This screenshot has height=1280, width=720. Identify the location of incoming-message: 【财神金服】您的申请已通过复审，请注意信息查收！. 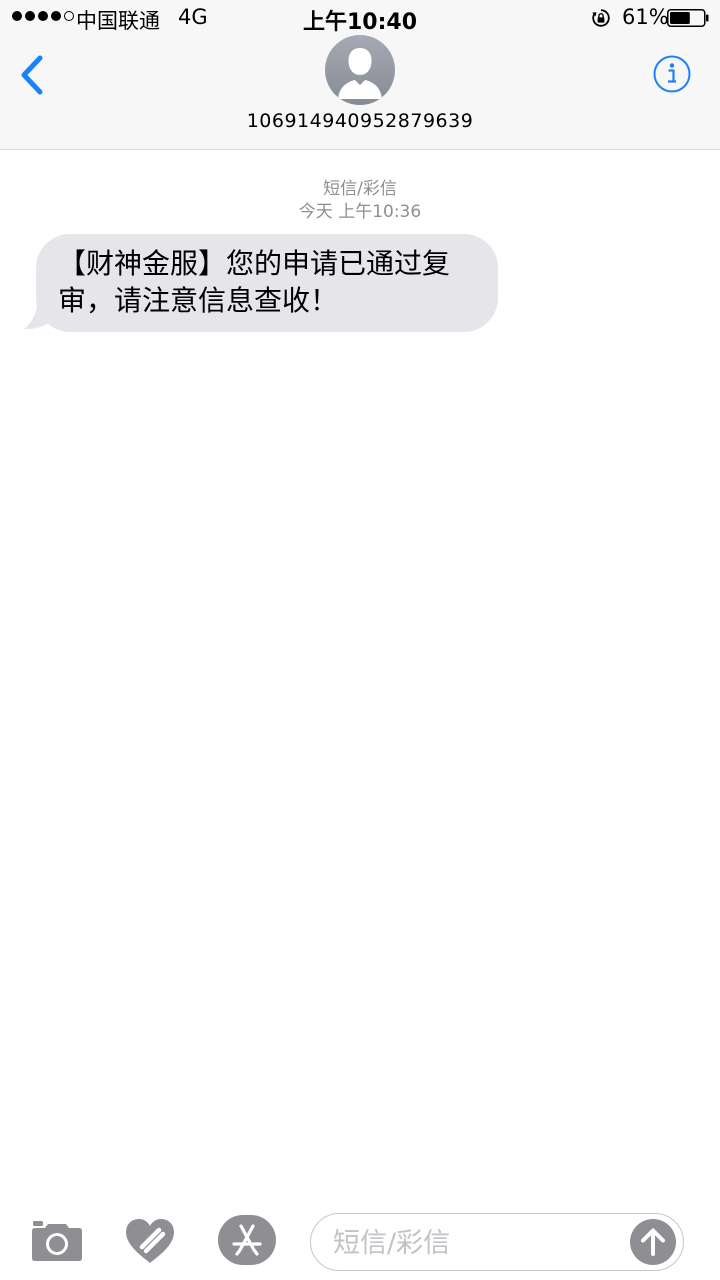
(261, 283).